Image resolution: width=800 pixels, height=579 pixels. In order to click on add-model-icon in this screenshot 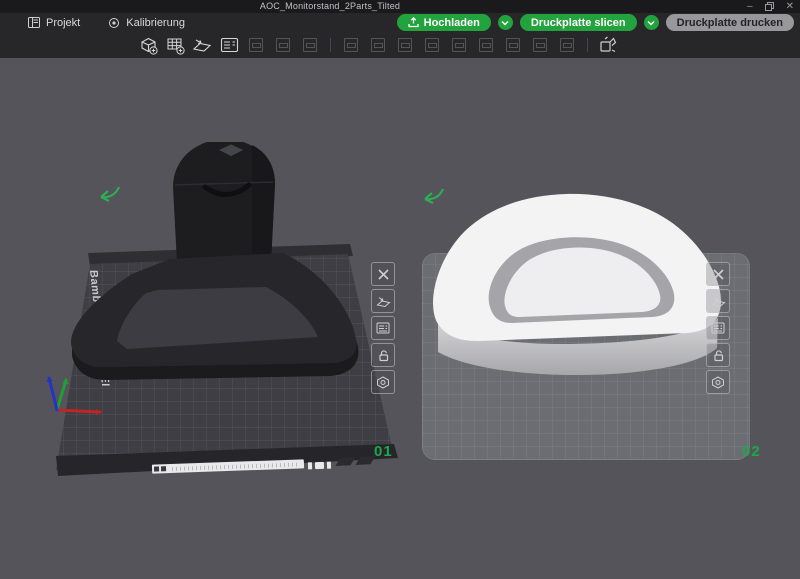, I will do `click(148, 45)`.